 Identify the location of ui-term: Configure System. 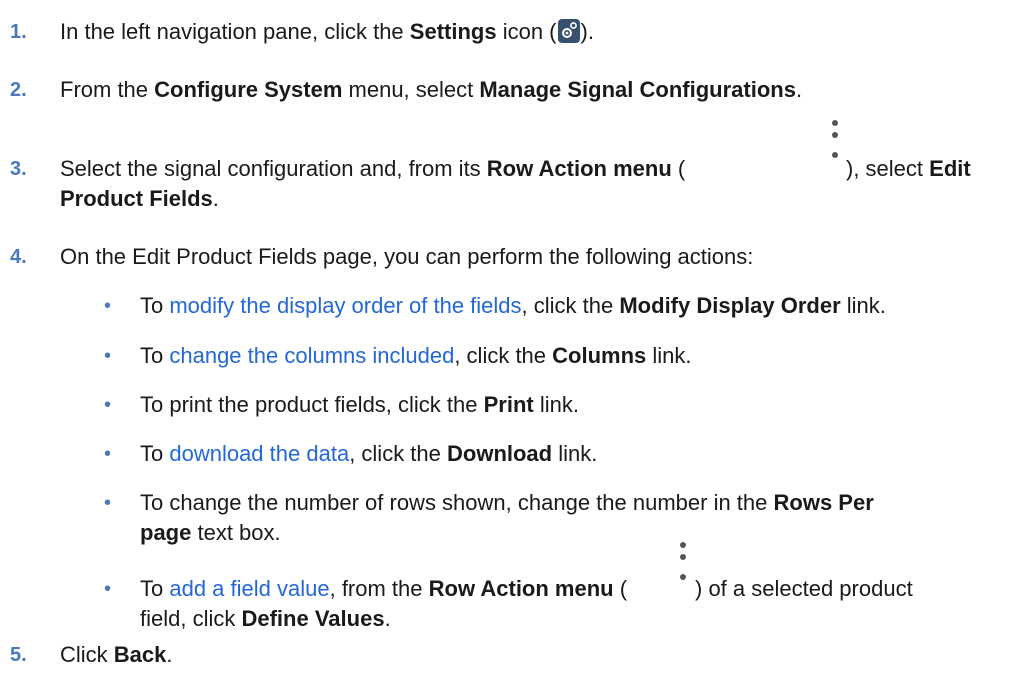
(248, 89).